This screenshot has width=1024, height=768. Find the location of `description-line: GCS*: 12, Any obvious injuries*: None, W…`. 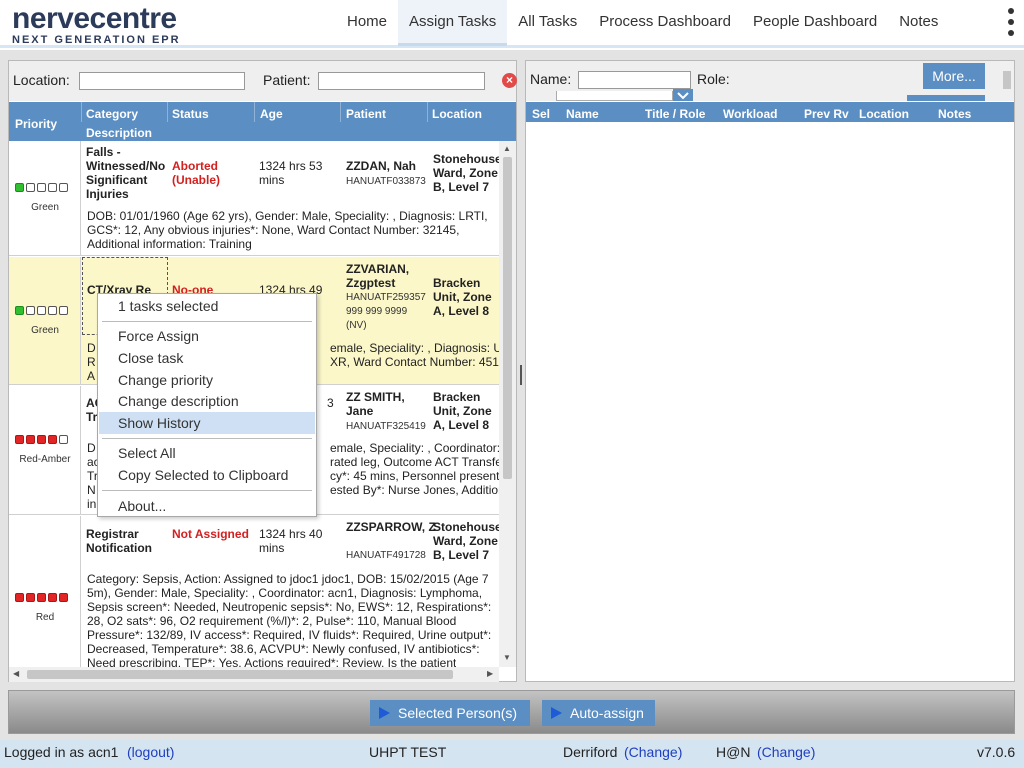

description-line: GCS*: 12, Any obvious injuries*: None, W… is located at coordinates (273, 230).